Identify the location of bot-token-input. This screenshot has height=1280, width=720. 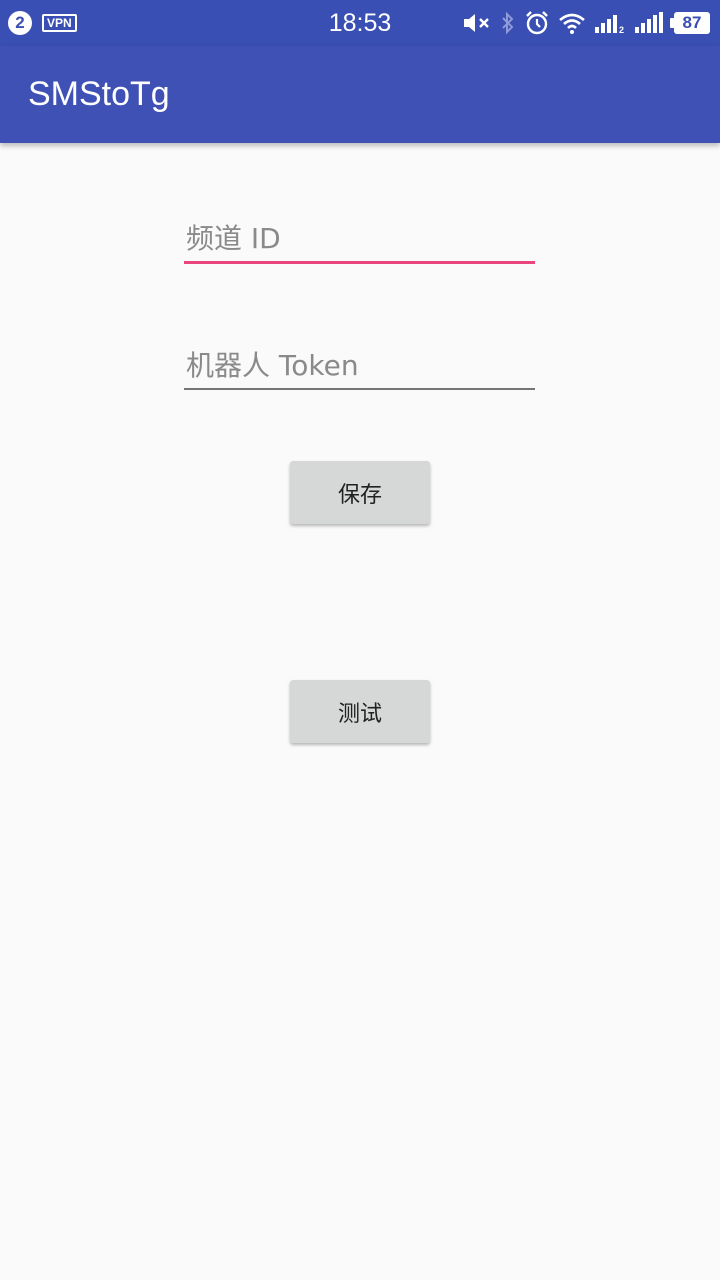
(359, 365).